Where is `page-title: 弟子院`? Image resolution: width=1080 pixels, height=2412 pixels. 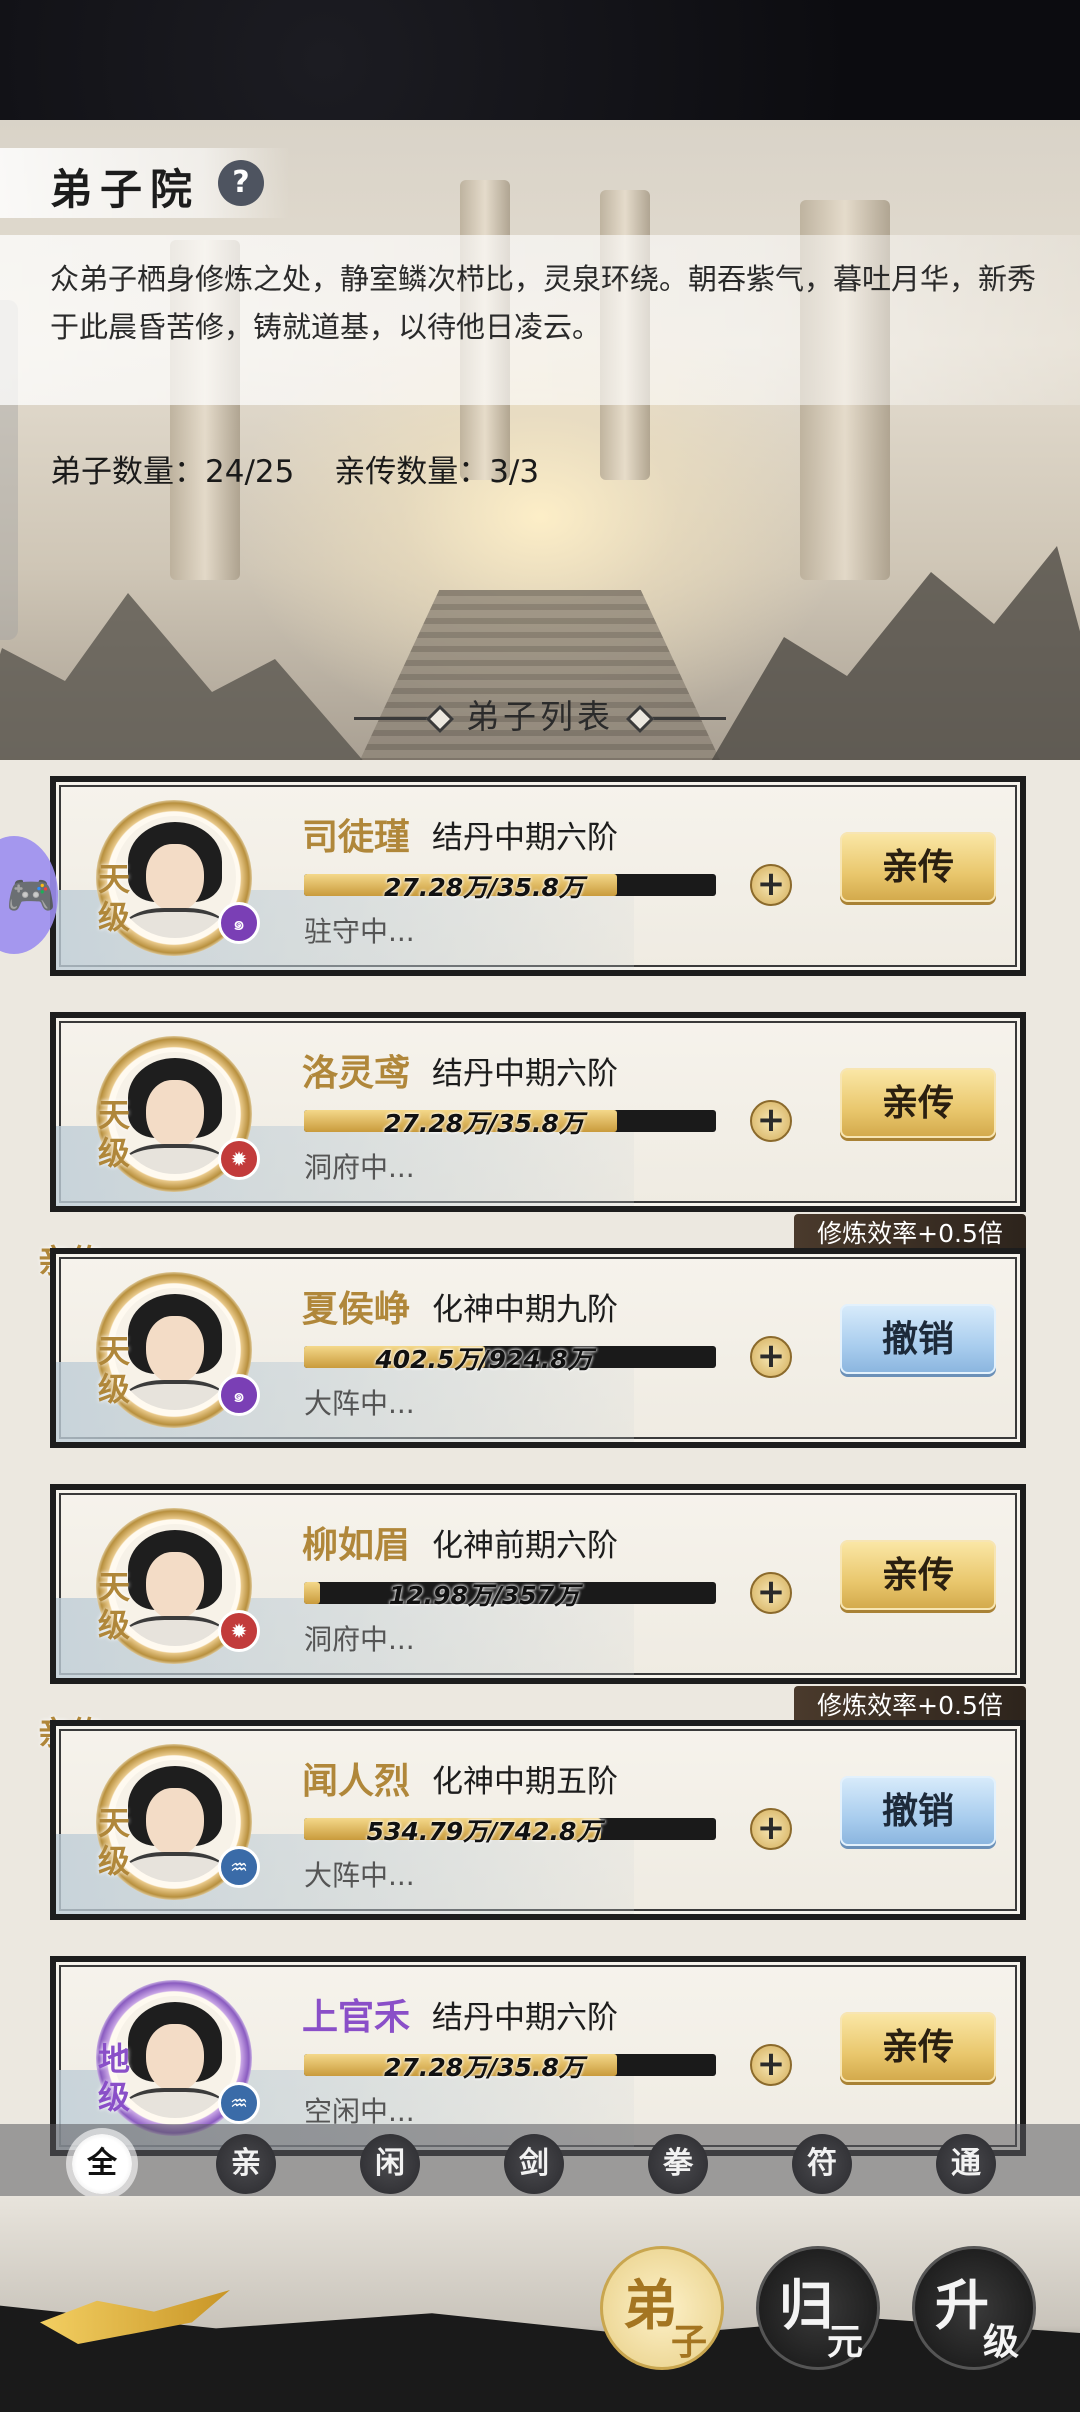
page-title: 弟子院 is located at coordinates (125, 189).